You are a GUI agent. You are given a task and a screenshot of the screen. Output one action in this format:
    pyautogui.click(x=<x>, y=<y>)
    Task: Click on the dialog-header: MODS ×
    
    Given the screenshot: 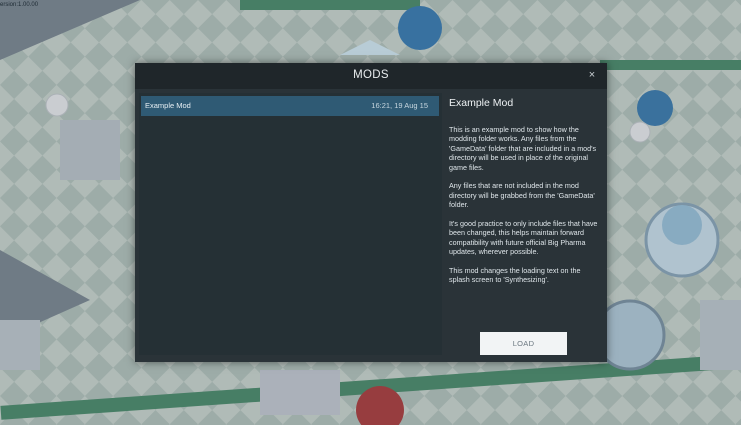 What is the action you would take?
    pyautogui.click(x=371, y=76)
    